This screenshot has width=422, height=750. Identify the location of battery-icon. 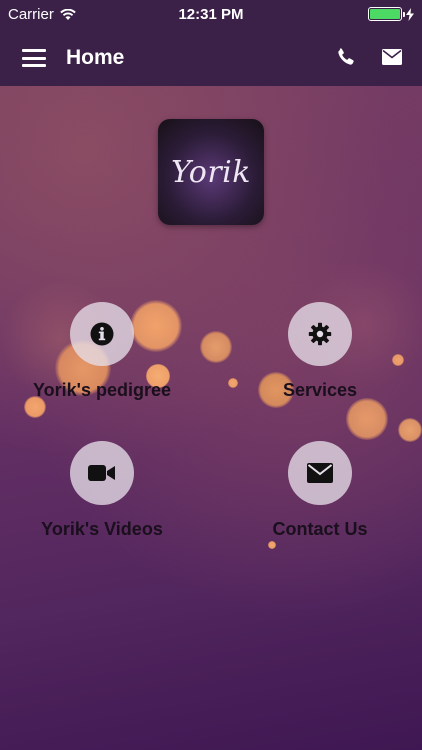
(386, 14).